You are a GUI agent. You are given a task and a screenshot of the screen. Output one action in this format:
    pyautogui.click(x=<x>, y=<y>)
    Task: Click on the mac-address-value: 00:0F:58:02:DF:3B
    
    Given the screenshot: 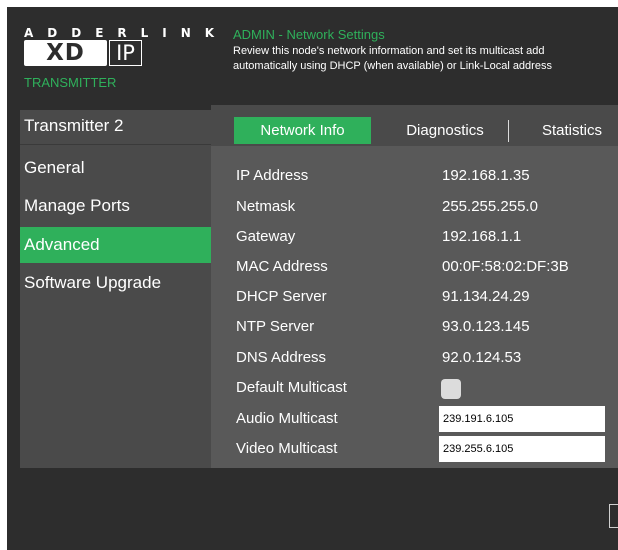 What is the action you would take?
    pyautogui.click(x=505, y=266)
    